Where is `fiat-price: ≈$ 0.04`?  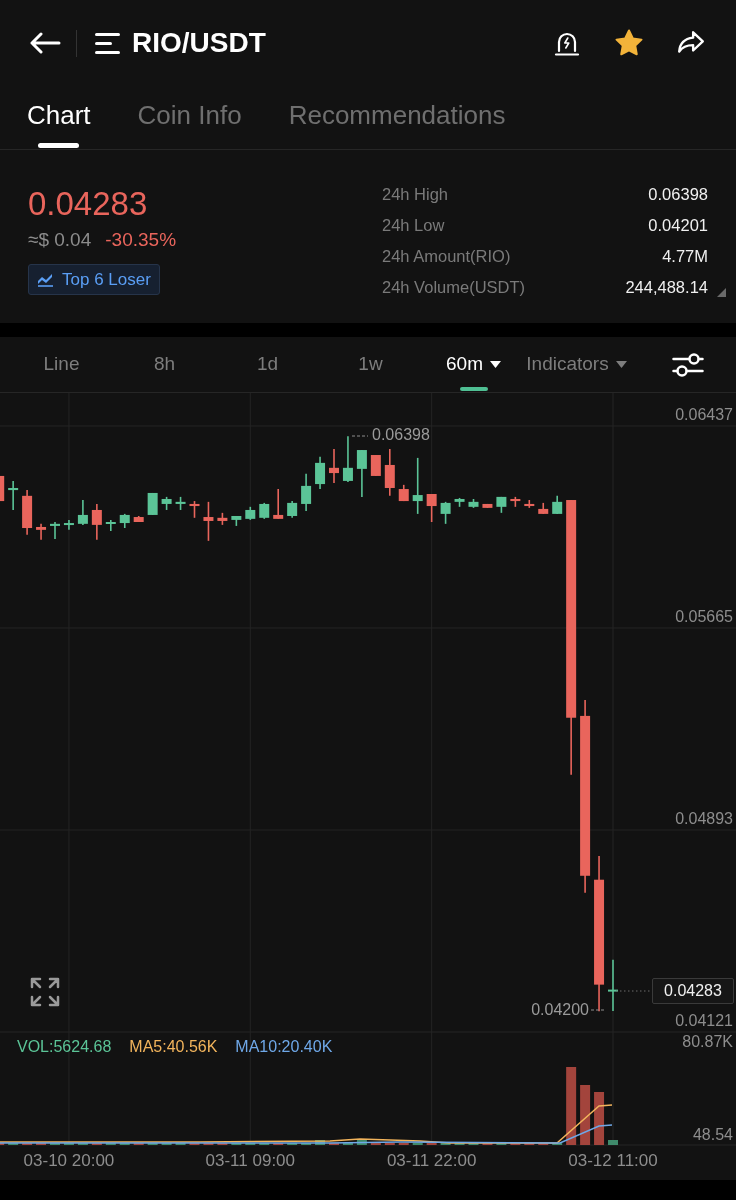
fiat-price: ≈$ 0.04 is located at coordinates (60, 240).